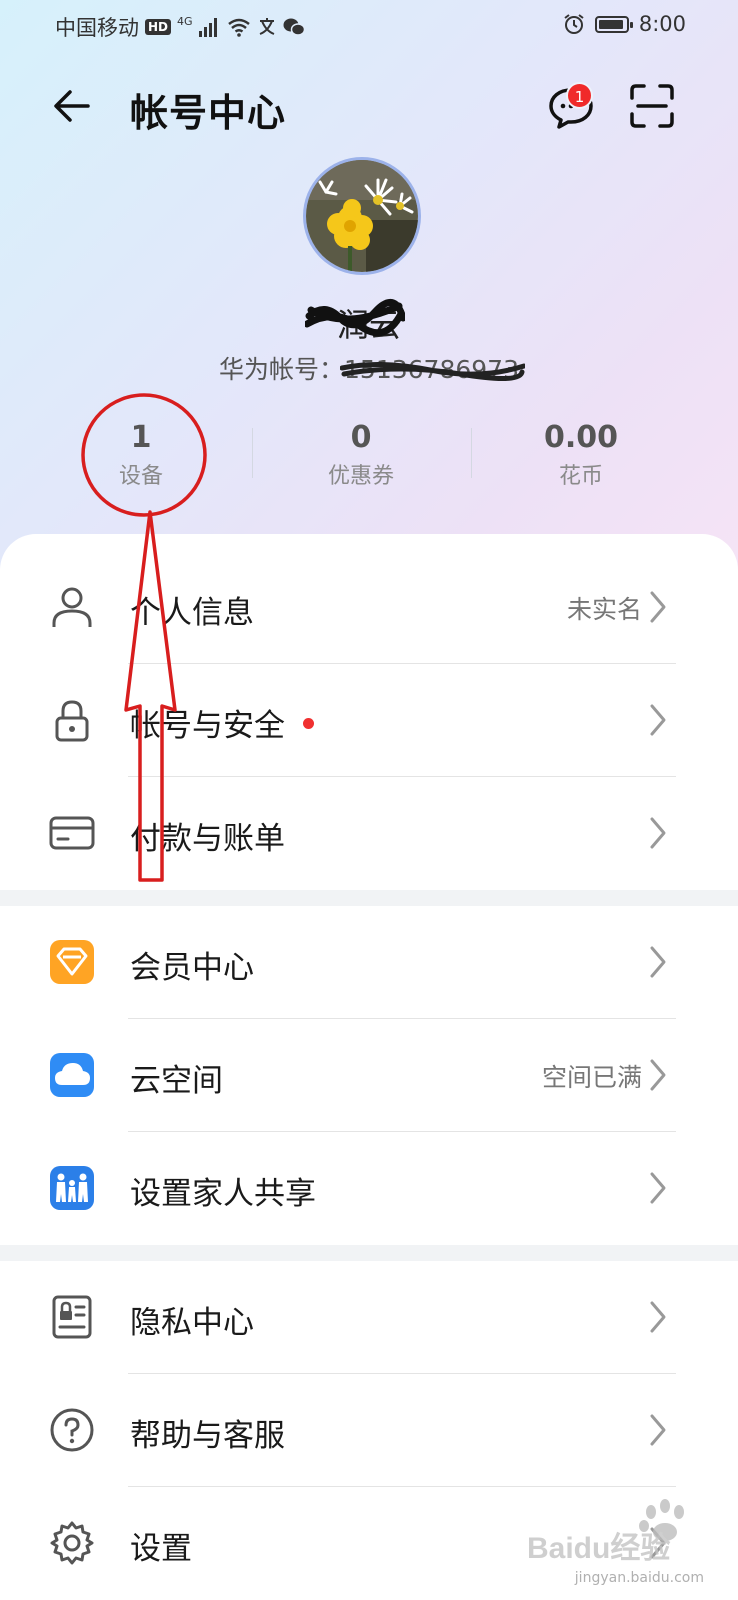 This screenshot has width=738, height=1600. What do you see at coordinates (662, 24) in the screenshot?
I see `clock: 8:00` at bounding box center [662, 24].